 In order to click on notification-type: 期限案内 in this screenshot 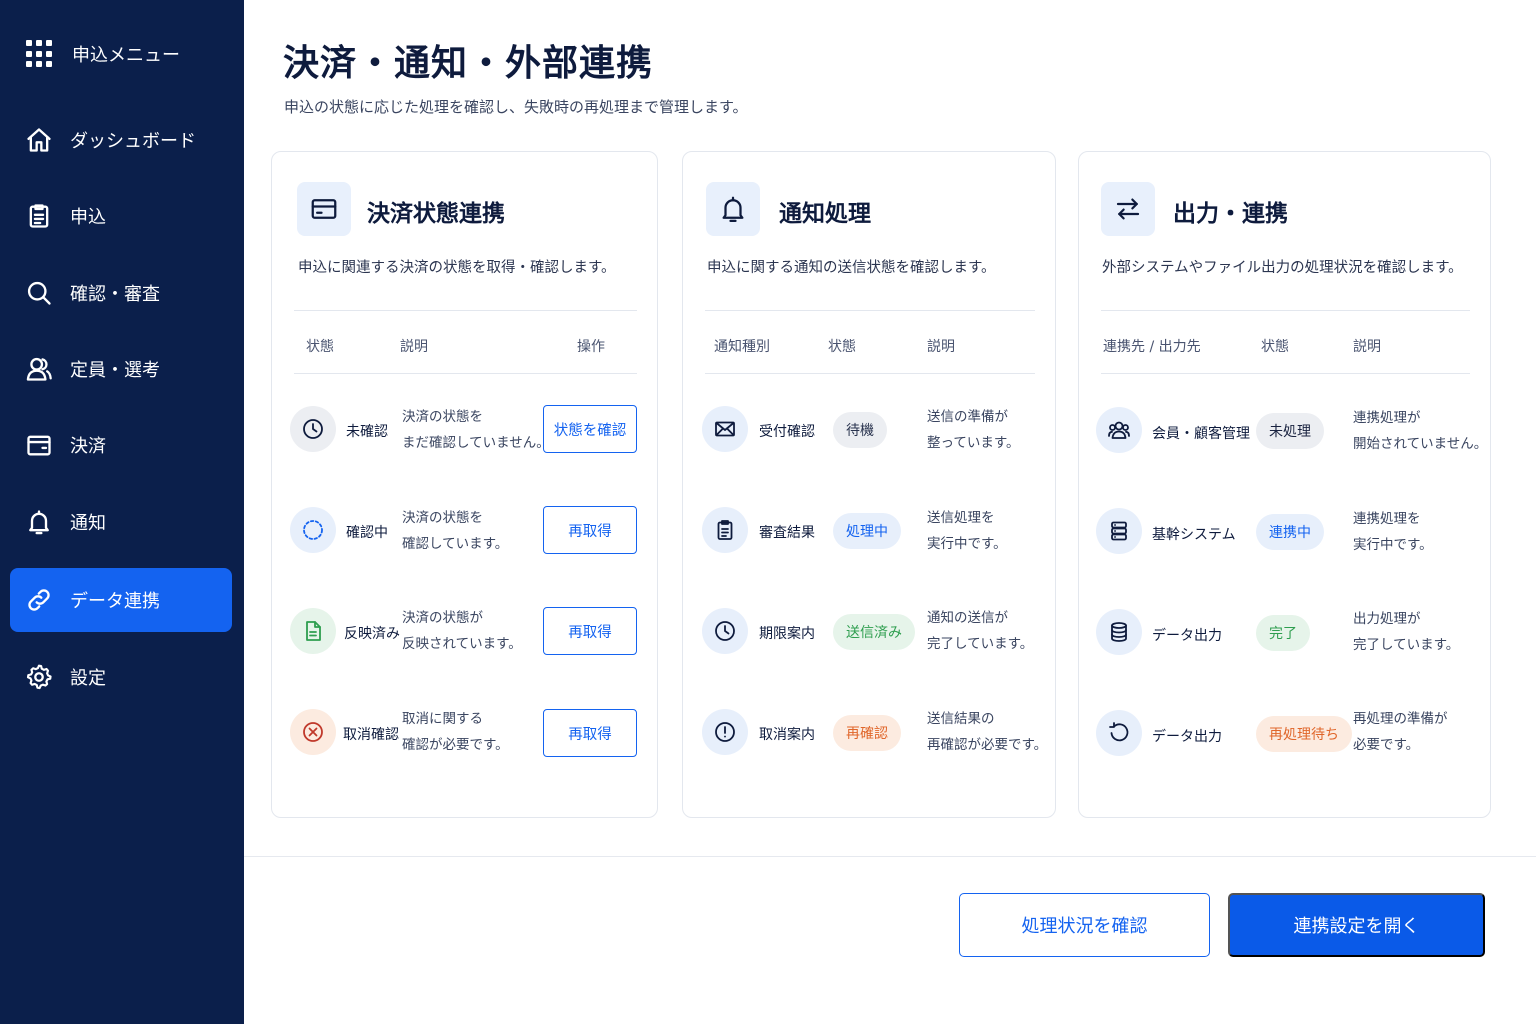, I will do `click(787, 634)`.